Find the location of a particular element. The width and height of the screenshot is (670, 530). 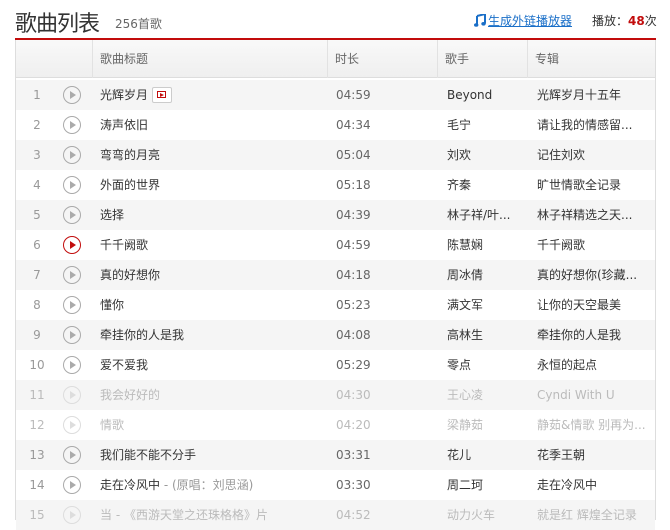

table-header: 歌曲标题 时长 歌手 专辑 is located at coordinates (335, 59).